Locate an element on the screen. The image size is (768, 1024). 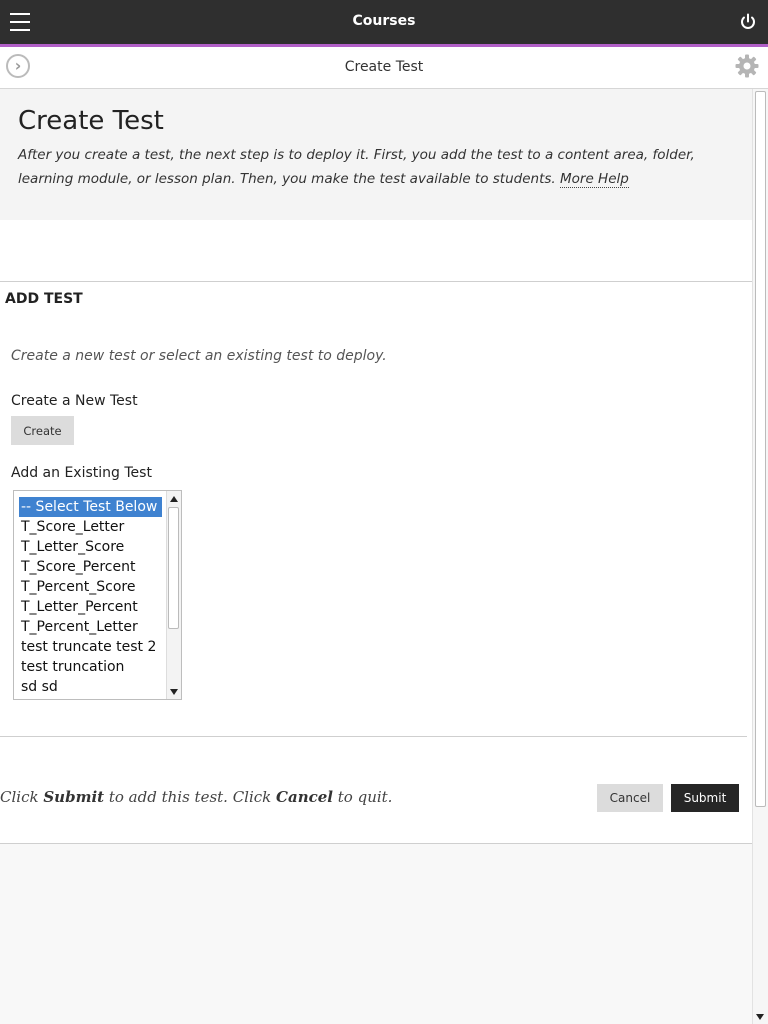
sub-header: › Create Test is located at coordinates (384, 68).